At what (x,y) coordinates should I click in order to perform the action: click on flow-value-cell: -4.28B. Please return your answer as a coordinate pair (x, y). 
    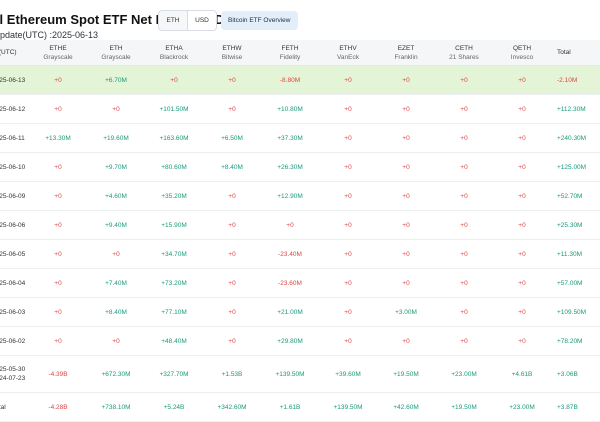
    Looking at the image, I should click on (58, 407).